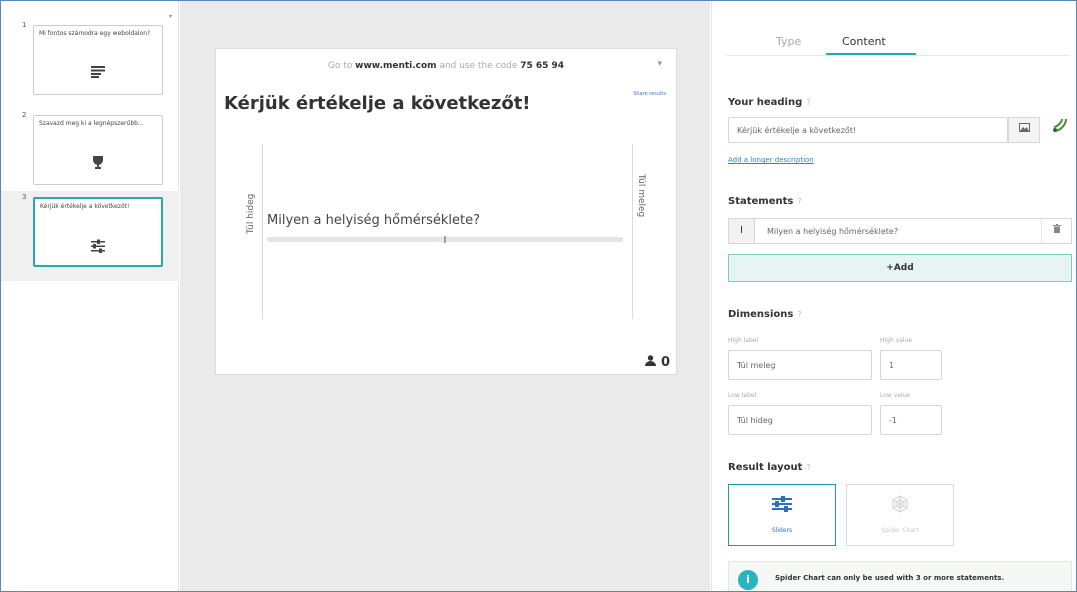 The height and width of the screenshot is (592, 1077). Describe the element at coordinates (377, 103) in the screenshot. I see `slide-heading: Kérjük értékelje a következőt!` at that location.